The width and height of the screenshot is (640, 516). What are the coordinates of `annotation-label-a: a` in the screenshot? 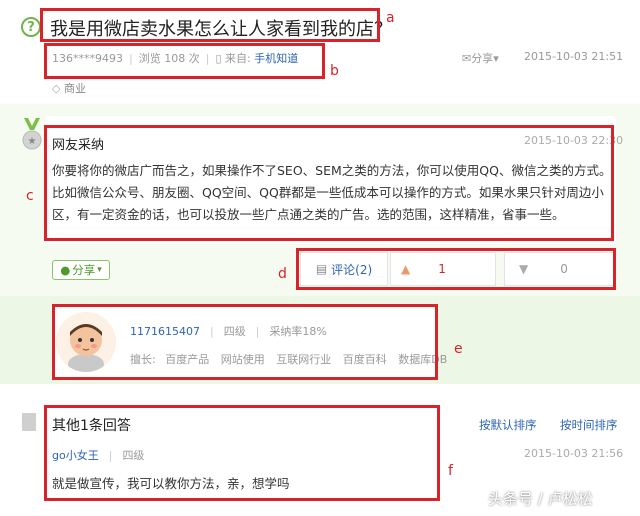 It's located at (390, 18).